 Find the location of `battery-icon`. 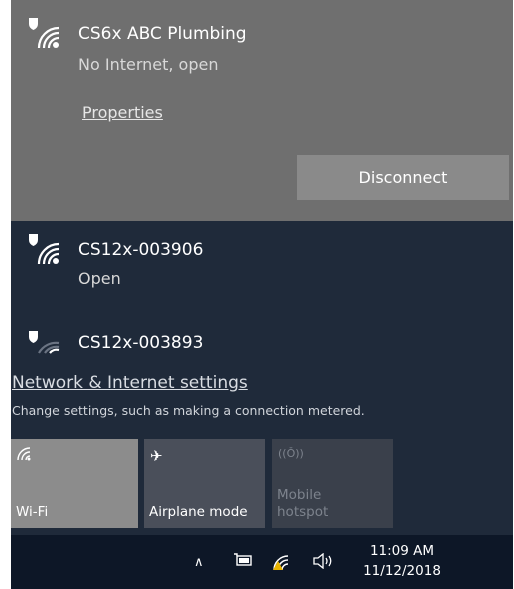

battery-icon is located at coordinates (243, 562).